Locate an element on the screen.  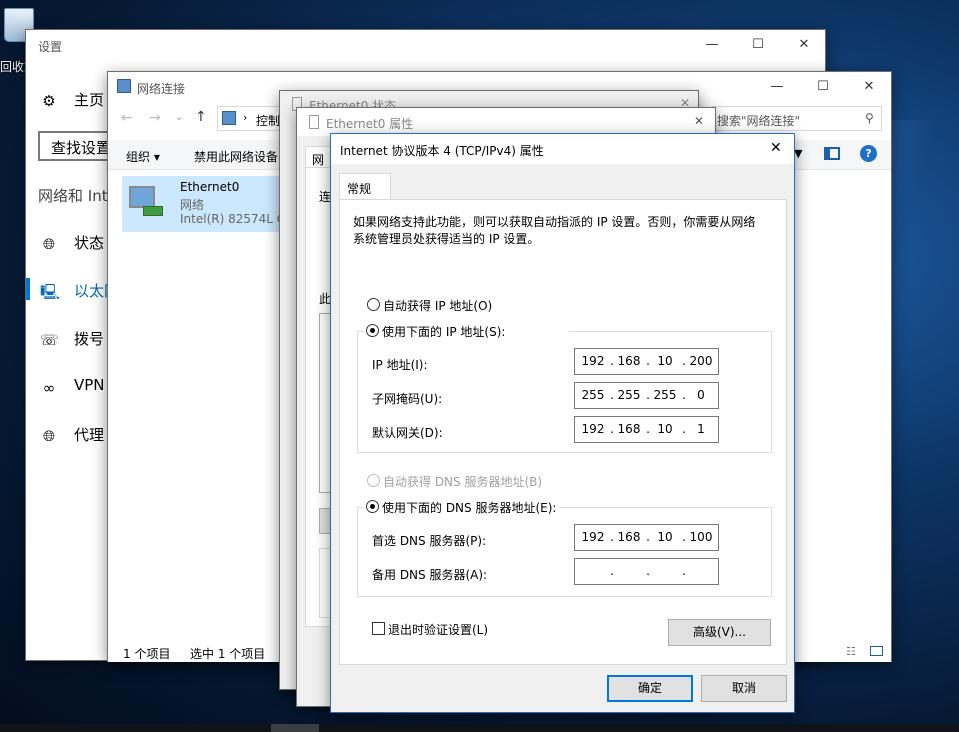
phone-icon: ☏ is located at coordinates (49, 340).